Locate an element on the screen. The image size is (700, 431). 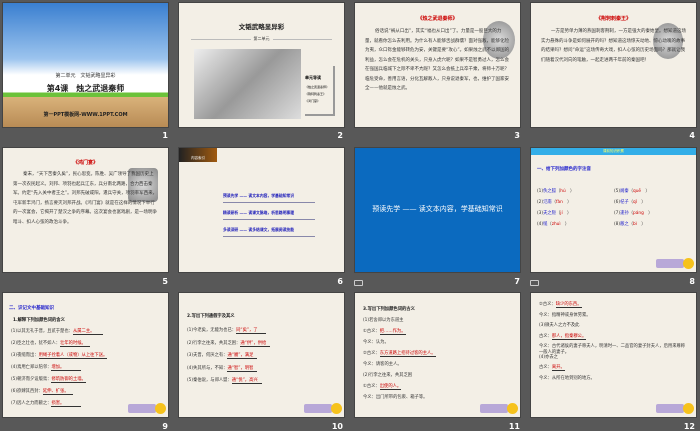
side-item: 《鸿门宴》 is located at coordinates (313, 101).